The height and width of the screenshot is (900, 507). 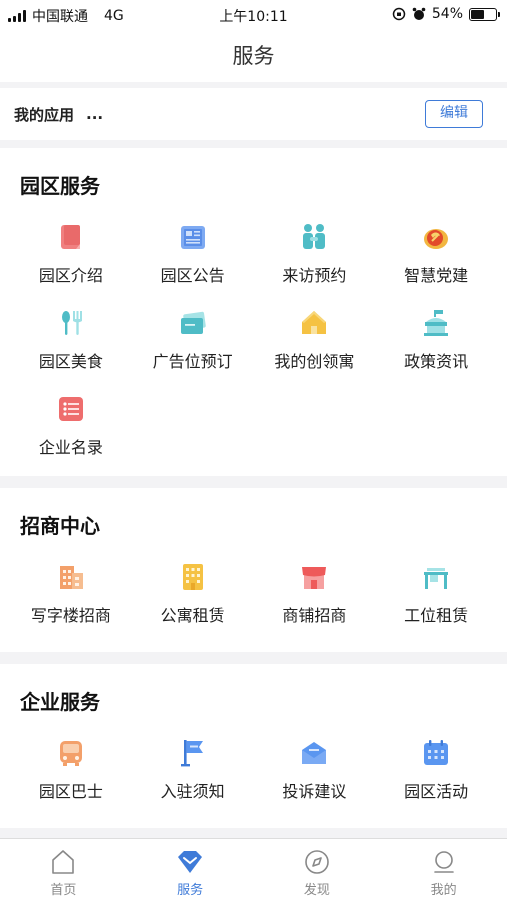 What do you see at coordinates (71, 323) in the screenshot?
I see `fork-spoon-icon` at bounding box center [71, 323].